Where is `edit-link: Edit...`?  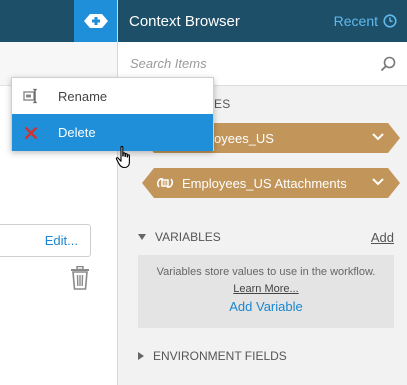
edit-link: Edit... is located at coordinates (61, 240).